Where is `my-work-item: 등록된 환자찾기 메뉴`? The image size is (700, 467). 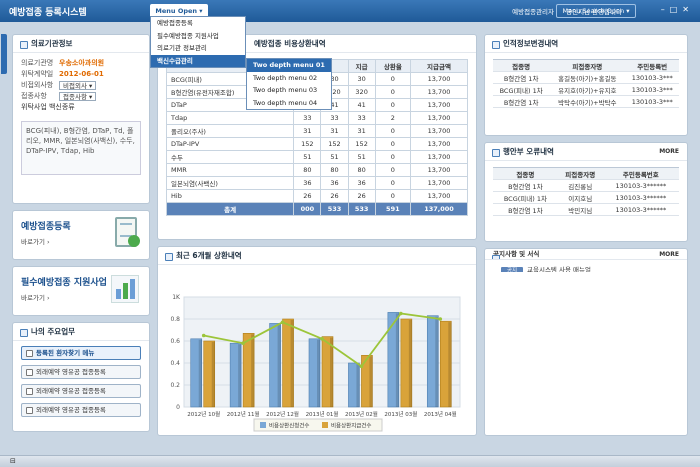
my-work-item: 등록된 환자찾기 메뉴 is located at coordinates (81, 353).